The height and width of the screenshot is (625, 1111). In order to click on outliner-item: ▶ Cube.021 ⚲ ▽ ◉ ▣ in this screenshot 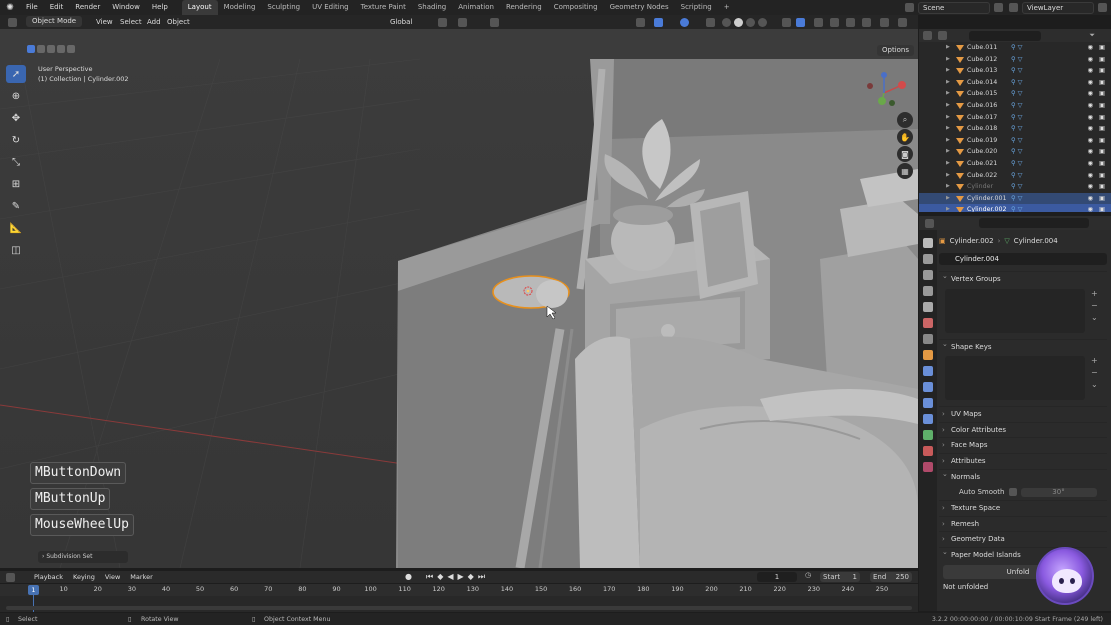, I will do `click(1015, 164)`.